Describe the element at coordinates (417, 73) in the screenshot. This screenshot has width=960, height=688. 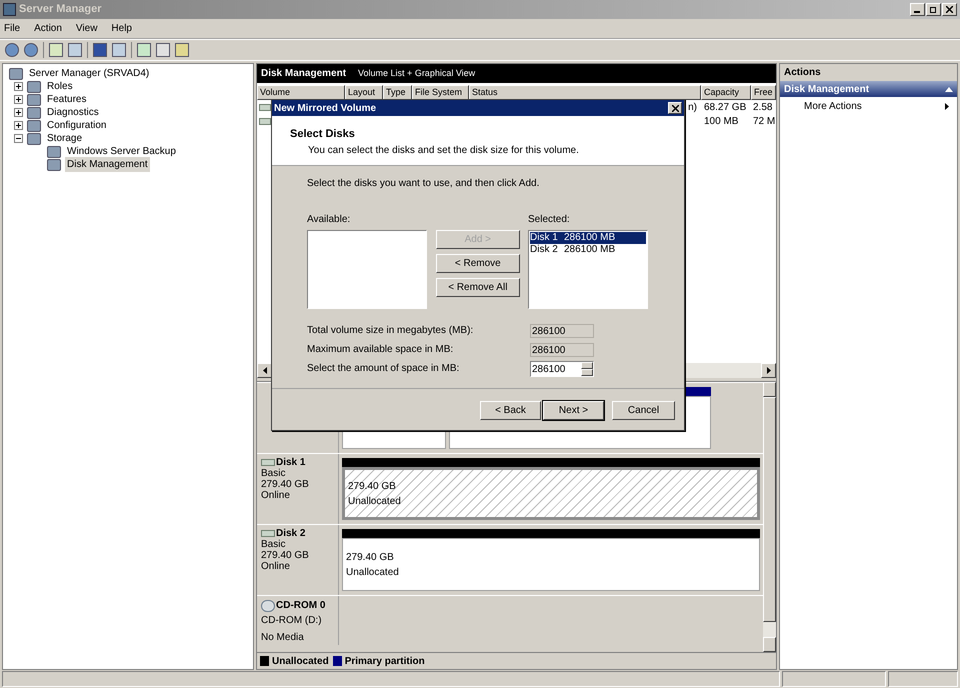
I see `header-view: Volume List + Graphical View` at that location.